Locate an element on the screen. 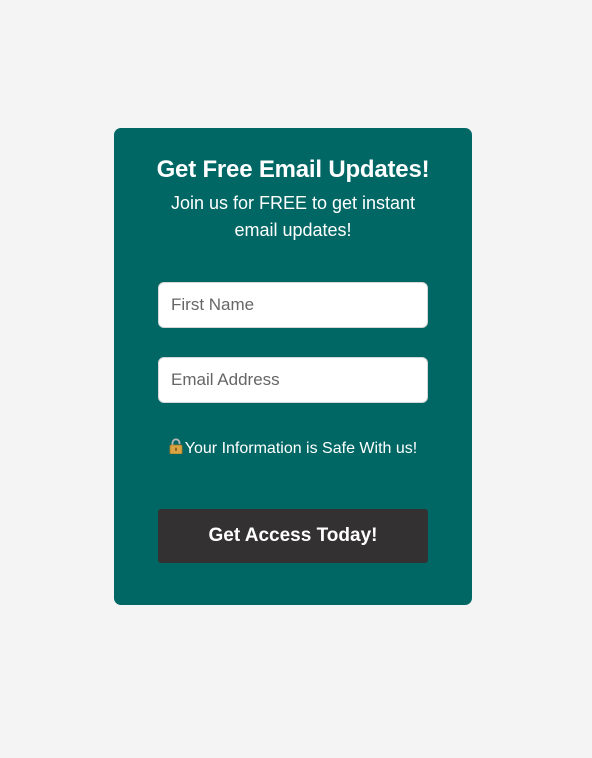 The width and height of the screenshot is (592, 758). headline: Get Free Email Updates! is located at coordinates (293, 169).